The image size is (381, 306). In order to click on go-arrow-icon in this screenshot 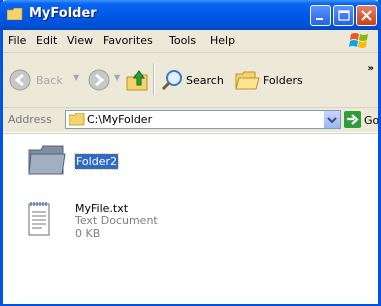, I will do `click(353, 119)`.